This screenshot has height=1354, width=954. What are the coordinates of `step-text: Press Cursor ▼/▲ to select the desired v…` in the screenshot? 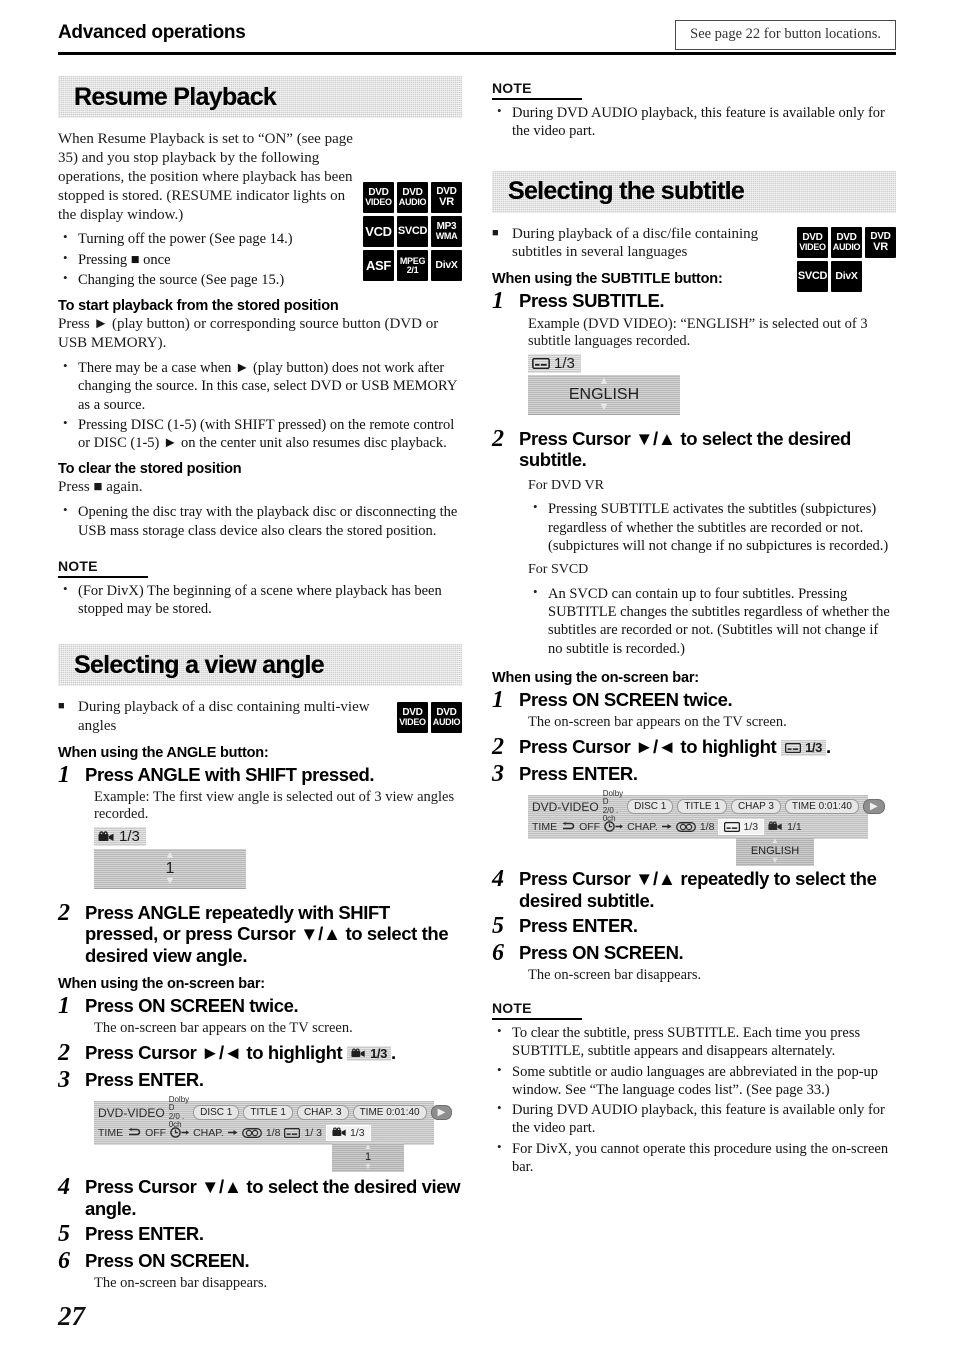 It's located at (273, 1197).